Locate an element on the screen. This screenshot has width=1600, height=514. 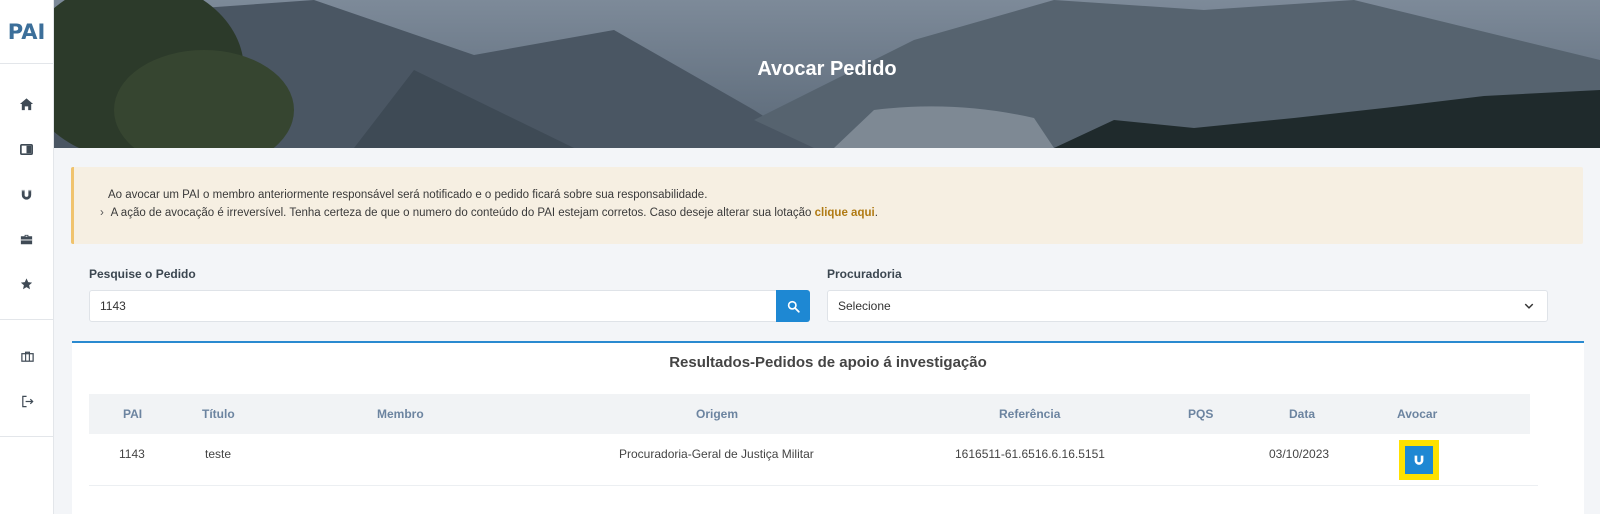
procuradoria-selected-value: Selecione is located at coordinates (864, 306).